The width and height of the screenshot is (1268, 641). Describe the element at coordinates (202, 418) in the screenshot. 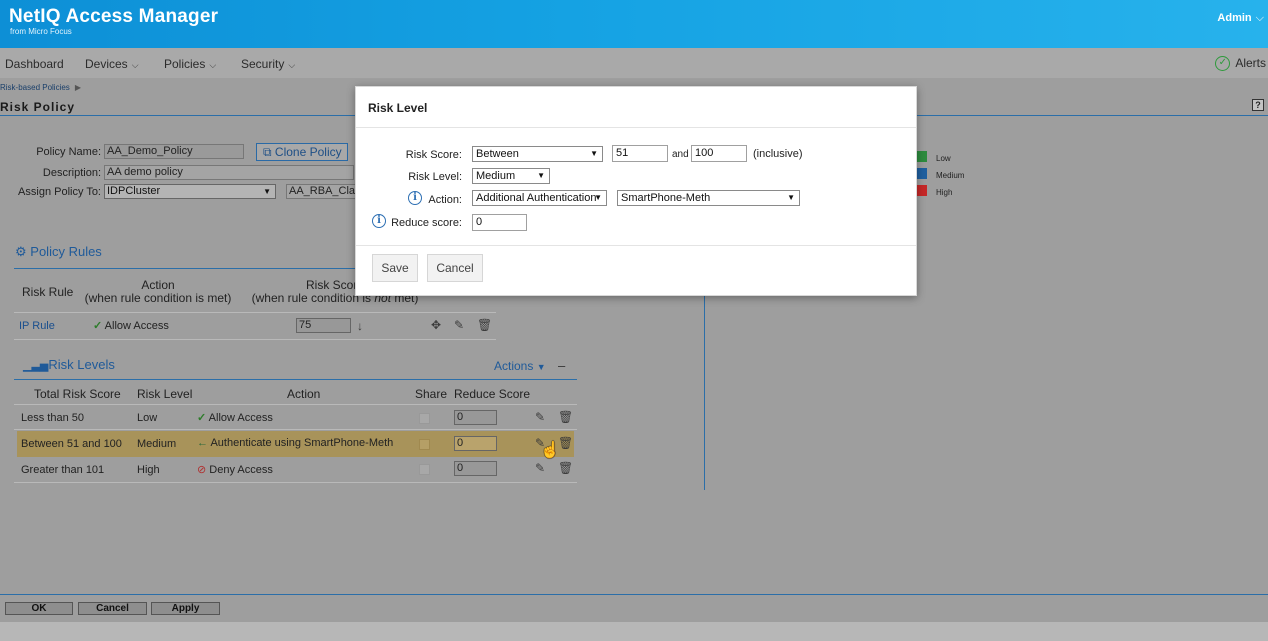

I see `check-icon: ✓` at that location.